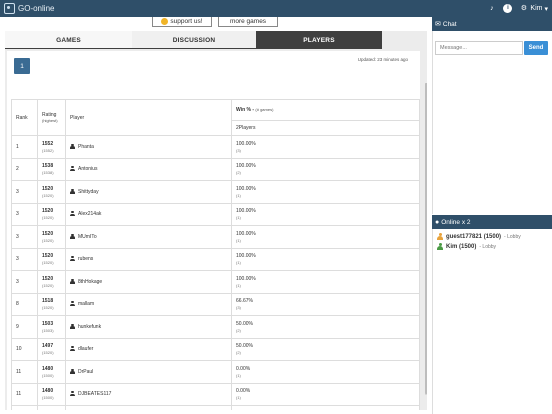 Image resolution: width=552 pixels, height=414 pixels. What do you see at coordinates (87, 237) in the screenshot?
I see `player-name: MUmITo` at bounding box center [87, 237].